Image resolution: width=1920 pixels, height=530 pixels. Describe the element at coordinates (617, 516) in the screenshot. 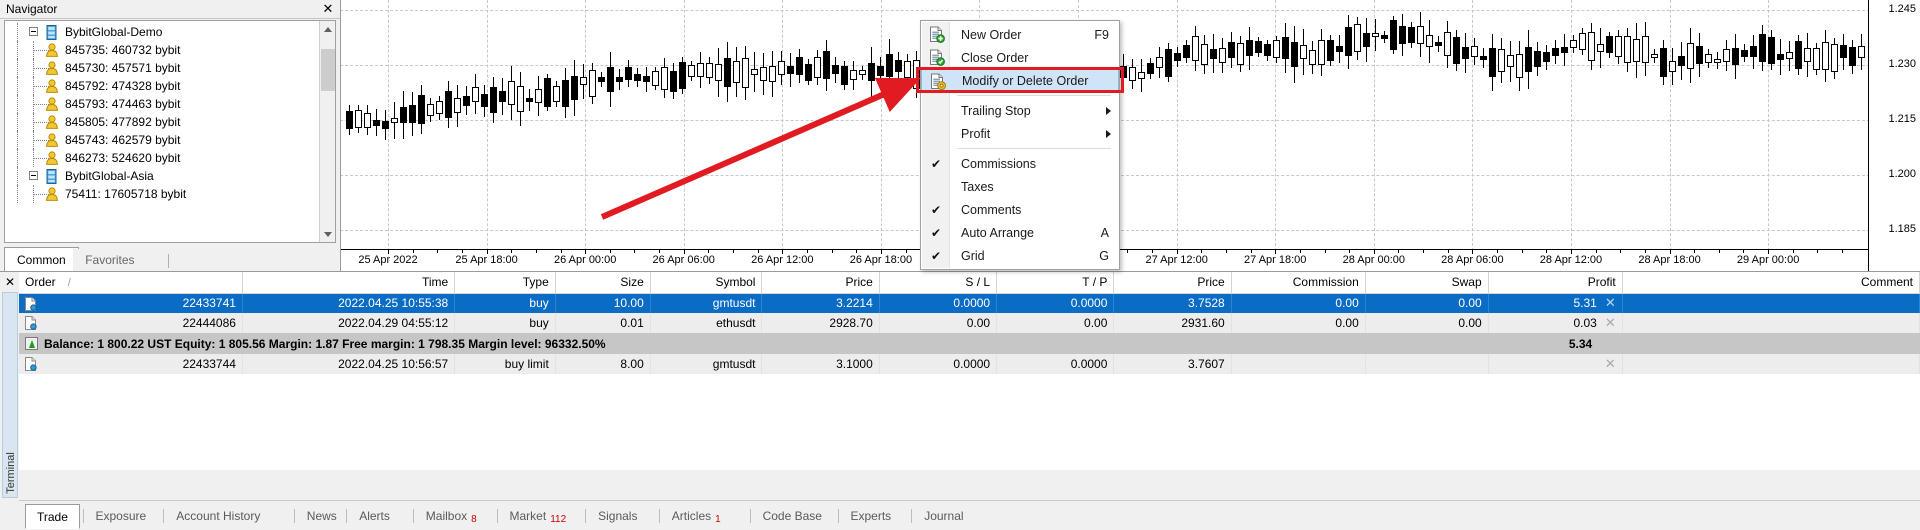

I see `terminal-tab-signals: Signals` at that location.